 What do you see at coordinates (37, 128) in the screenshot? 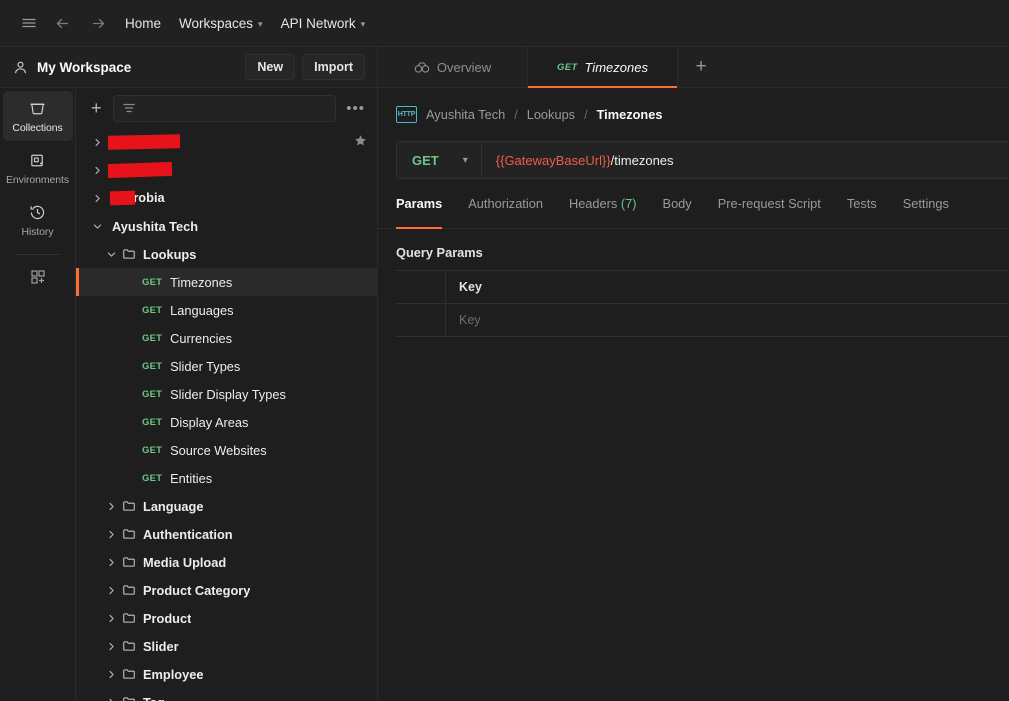
I see `rail-label-collections: Collections` at bounding box center [37, 128].